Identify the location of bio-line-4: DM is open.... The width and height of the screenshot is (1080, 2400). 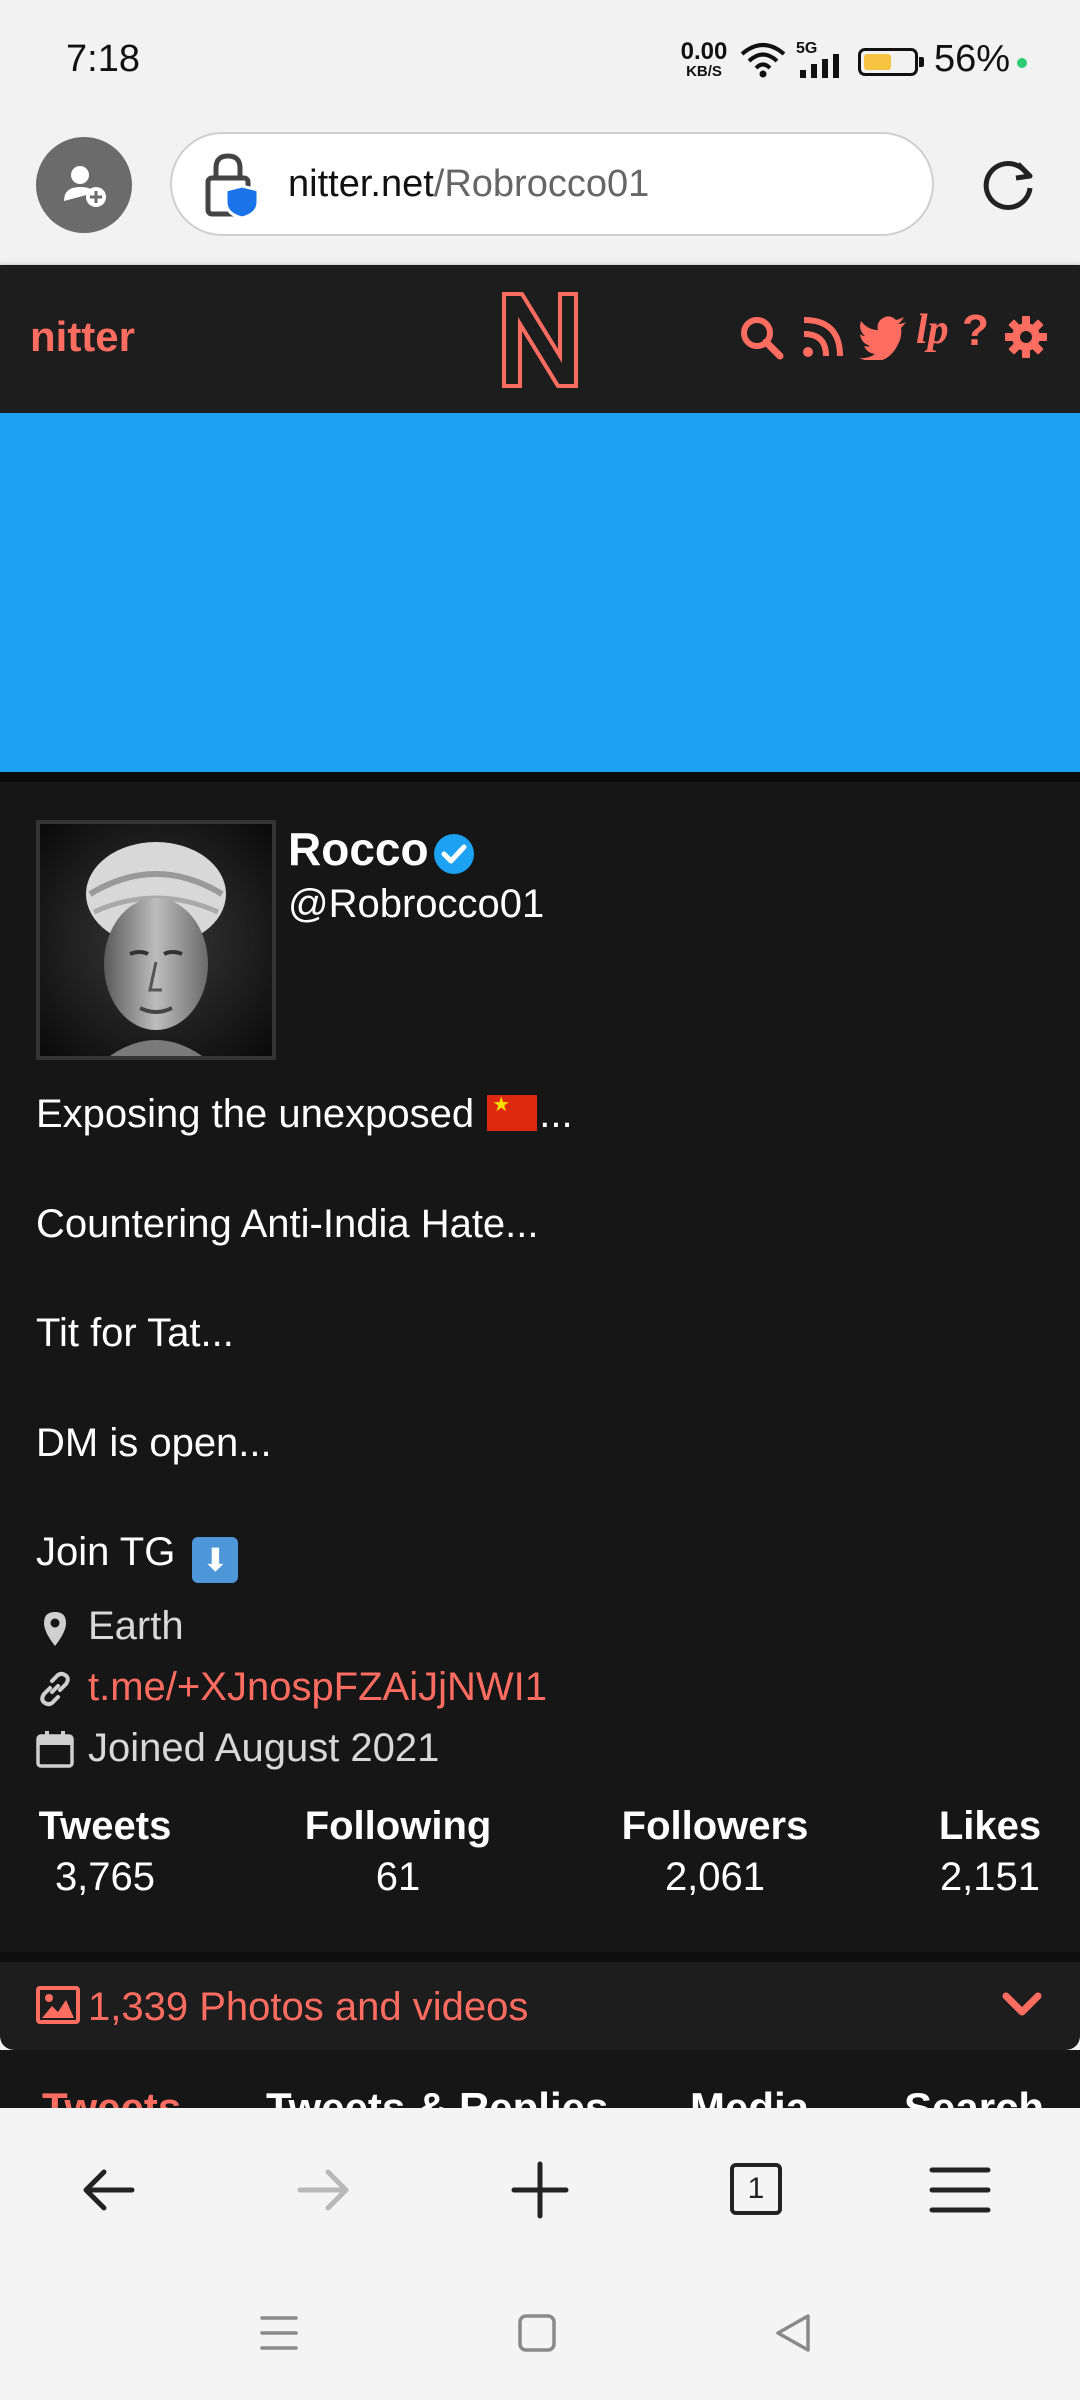
(154, 1443).